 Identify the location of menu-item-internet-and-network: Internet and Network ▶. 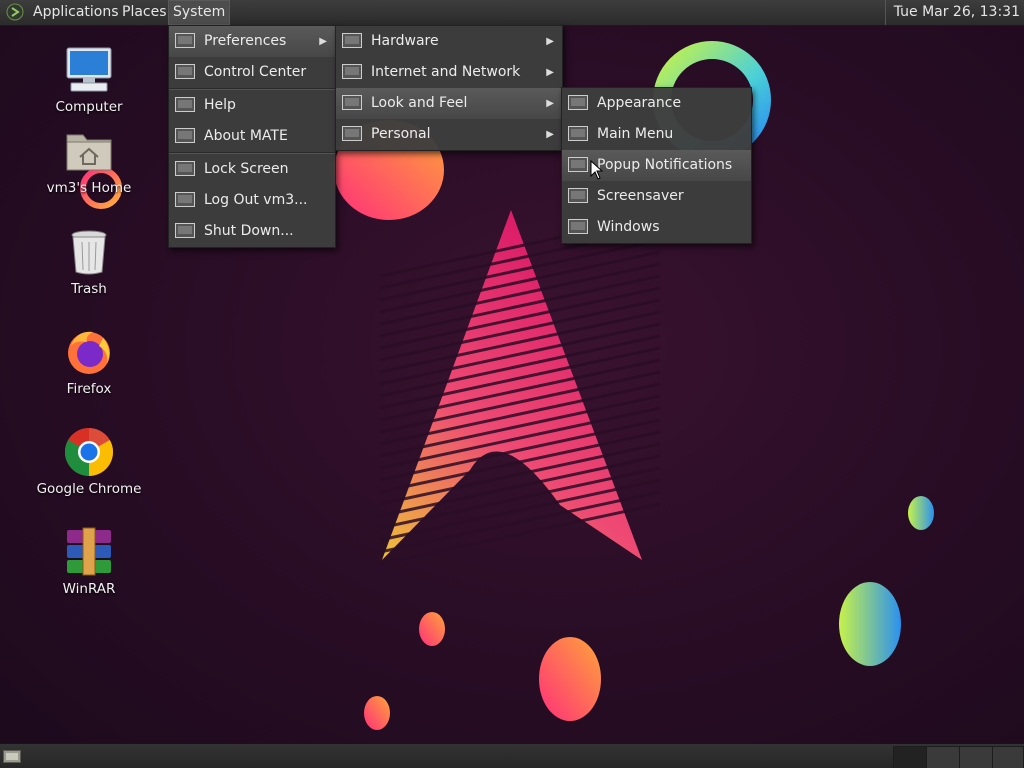
(449, 72).